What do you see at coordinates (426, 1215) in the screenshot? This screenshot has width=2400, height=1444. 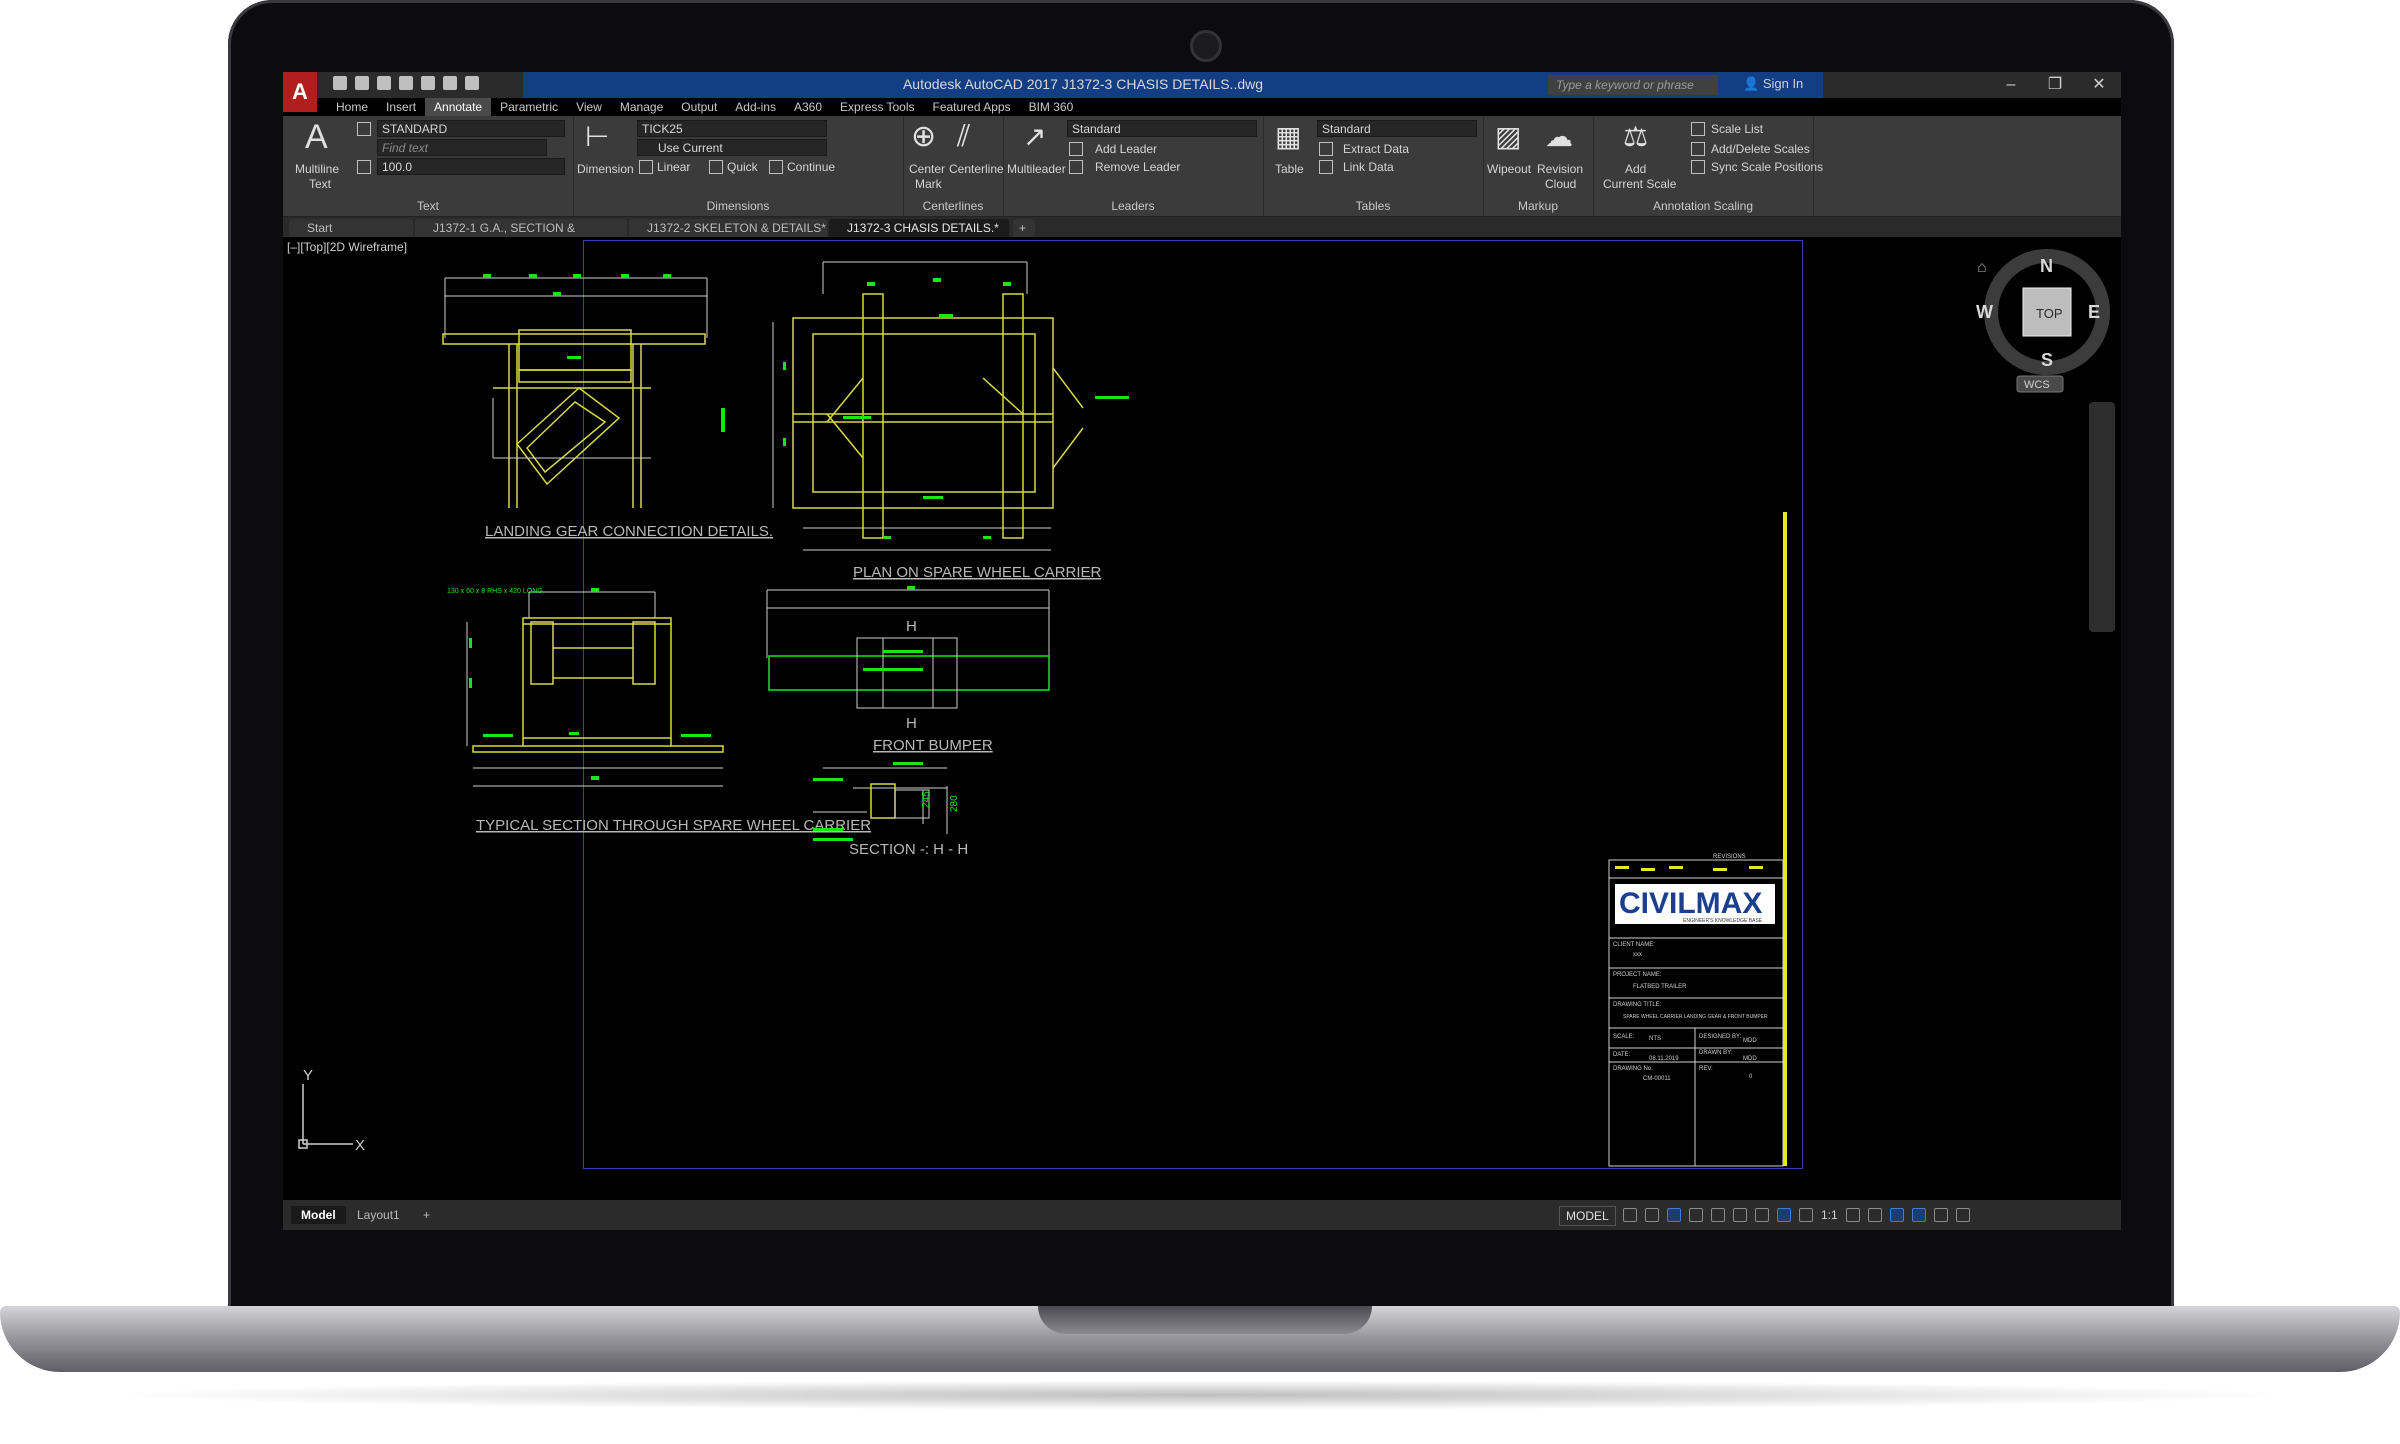 I see `add-layout-tab: +` at bounding box center [426, 1215].